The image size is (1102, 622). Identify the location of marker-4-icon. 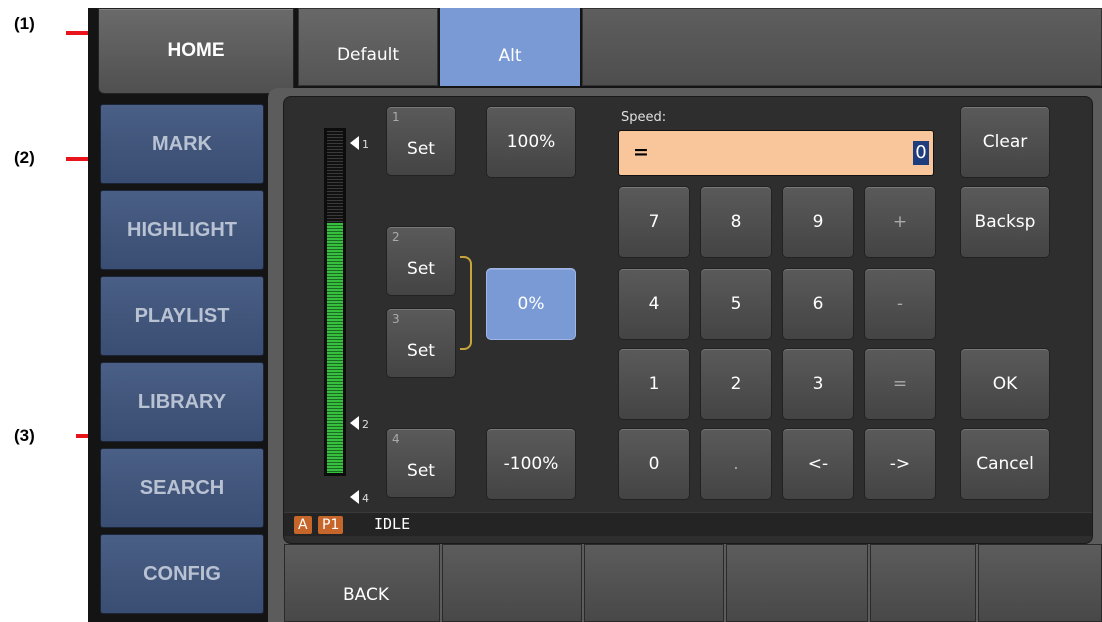
(354, 497).